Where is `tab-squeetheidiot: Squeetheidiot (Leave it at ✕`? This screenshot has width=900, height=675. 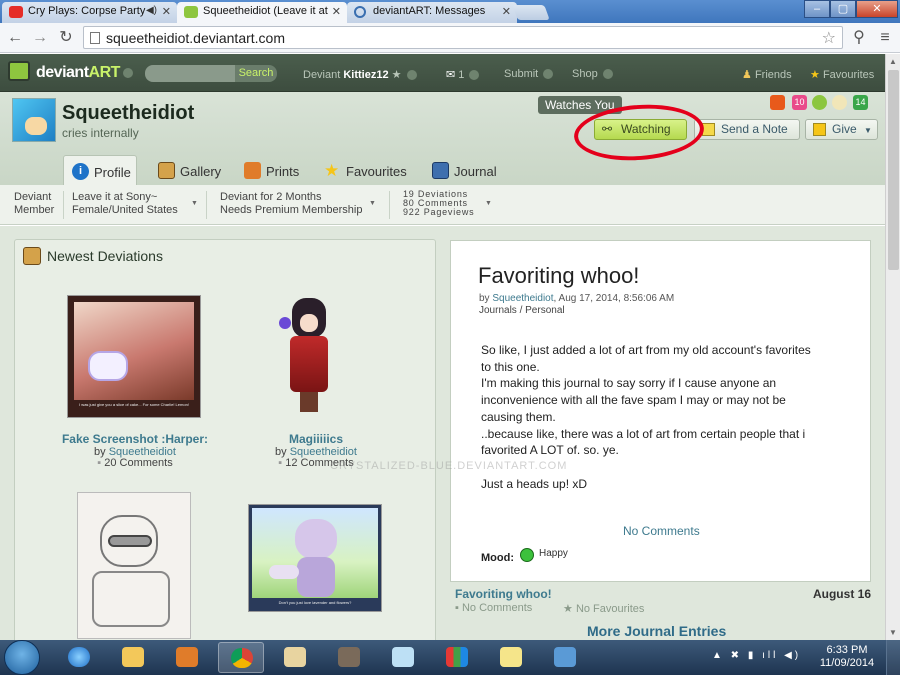
tab-squeetheidiot: Squeetheidiot (Leave it at ✕ is located at coordinates (262, 12).